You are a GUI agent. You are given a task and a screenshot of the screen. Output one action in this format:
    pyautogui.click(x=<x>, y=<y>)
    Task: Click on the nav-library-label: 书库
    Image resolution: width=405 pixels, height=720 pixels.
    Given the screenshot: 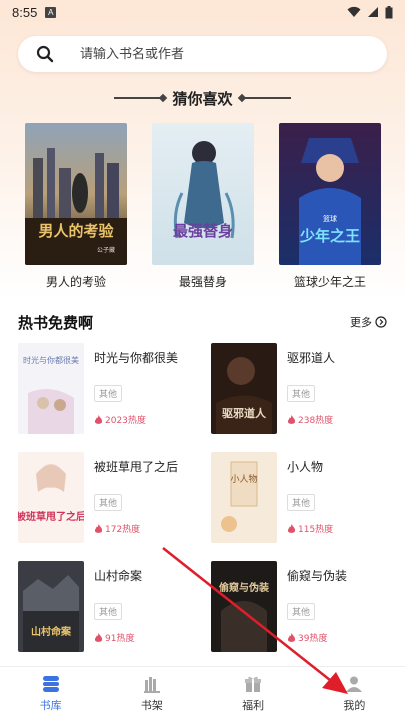 What is the action you would take?
    pyautogui.click(x=51, y=705)
    